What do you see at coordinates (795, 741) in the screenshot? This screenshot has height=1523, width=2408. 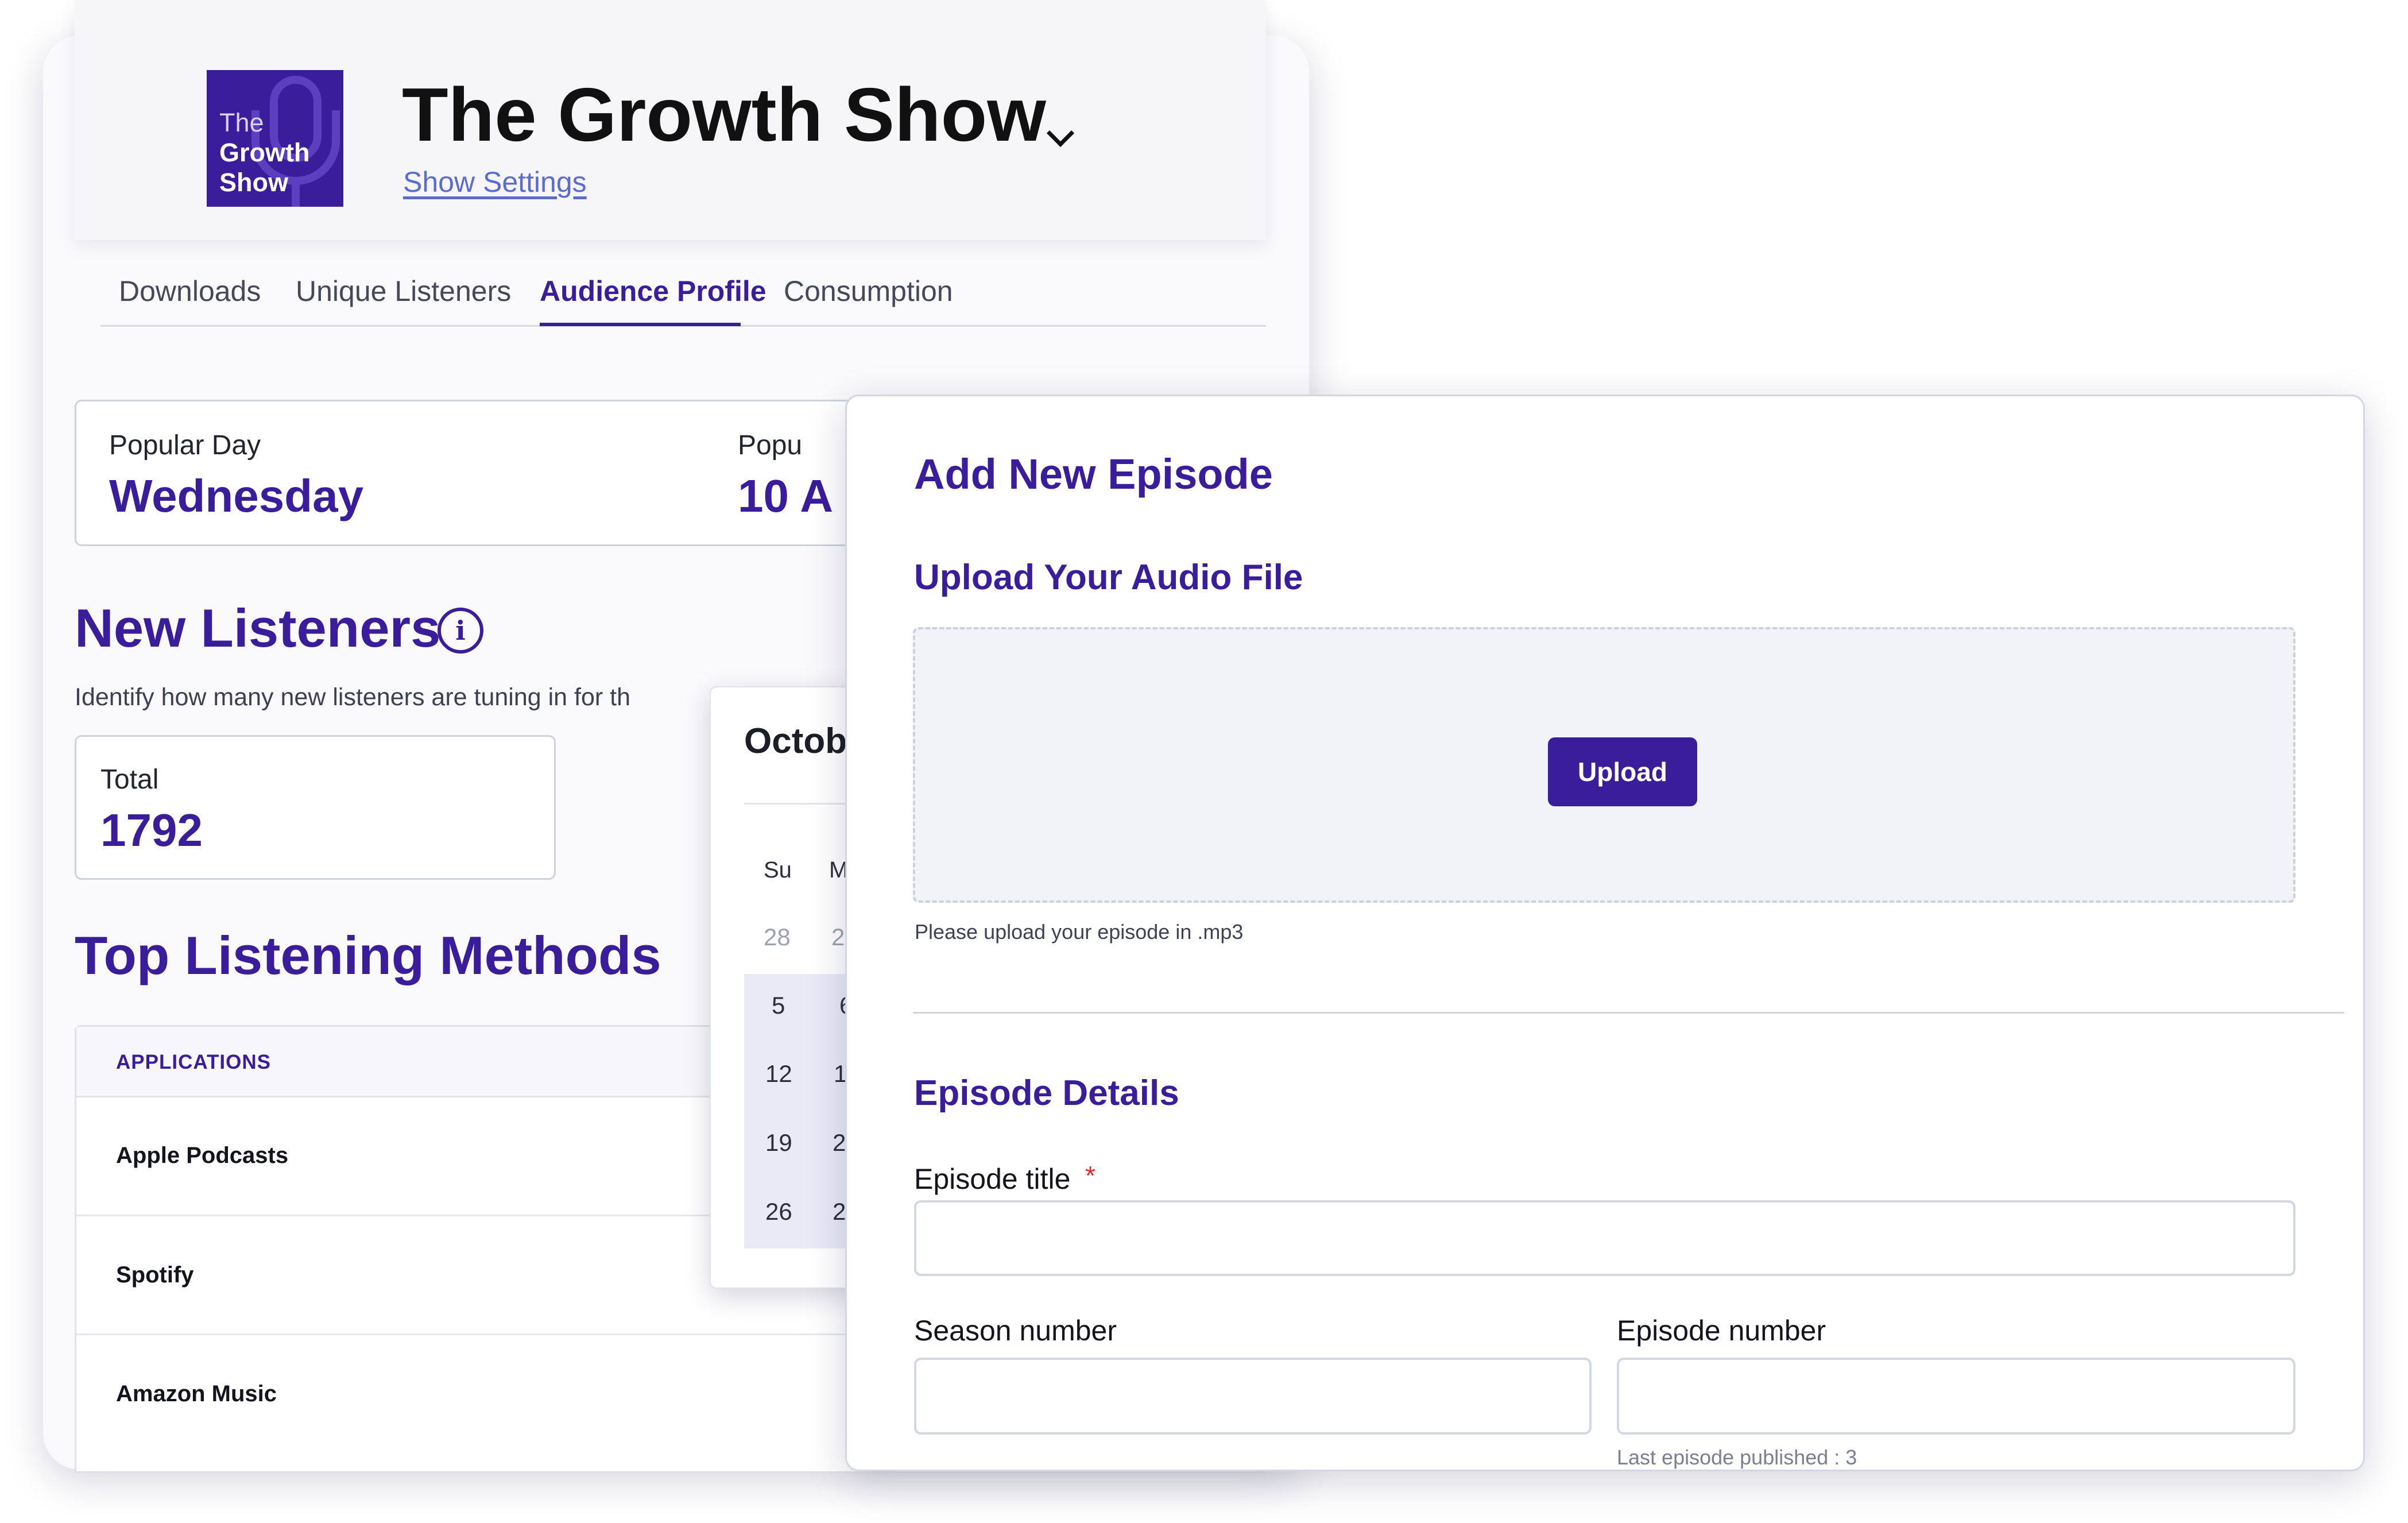 I see `calendar-month-title: Octob` at bounding box center [795, 741].